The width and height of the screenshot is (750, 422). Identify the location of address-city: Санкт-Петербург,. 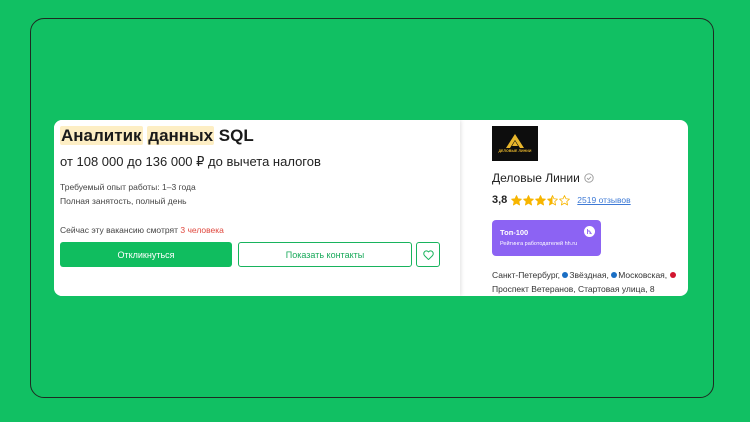
(526, 275).